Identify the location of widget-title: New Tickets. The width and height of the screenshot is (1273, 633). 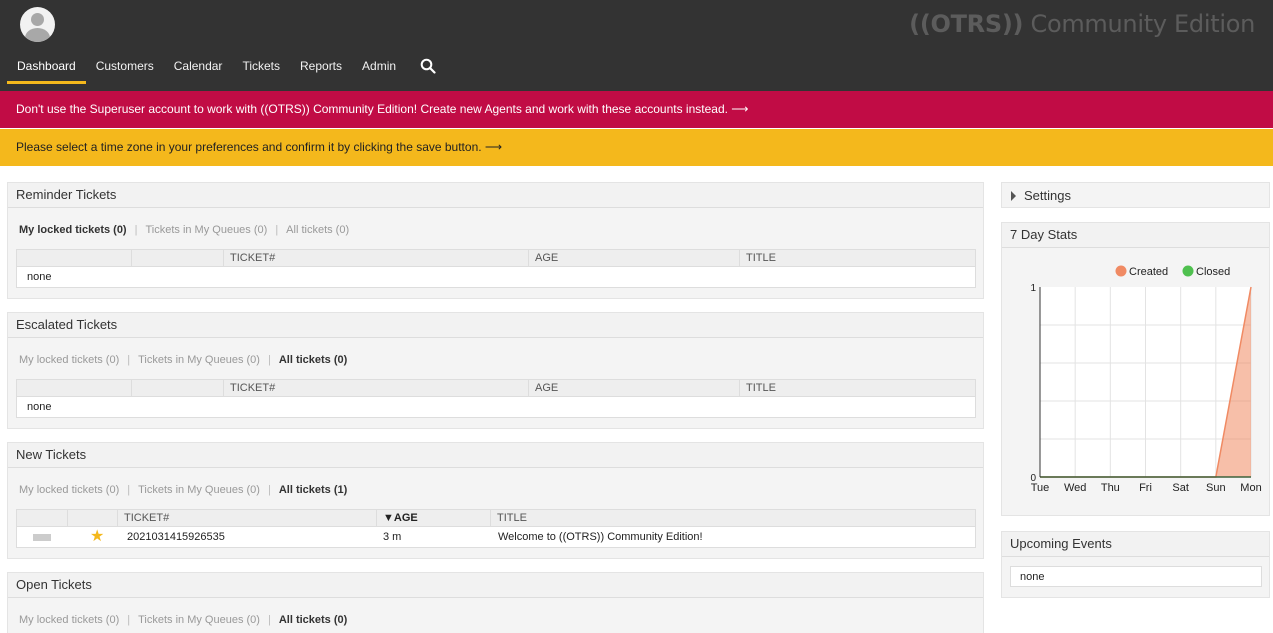
(495, 455).